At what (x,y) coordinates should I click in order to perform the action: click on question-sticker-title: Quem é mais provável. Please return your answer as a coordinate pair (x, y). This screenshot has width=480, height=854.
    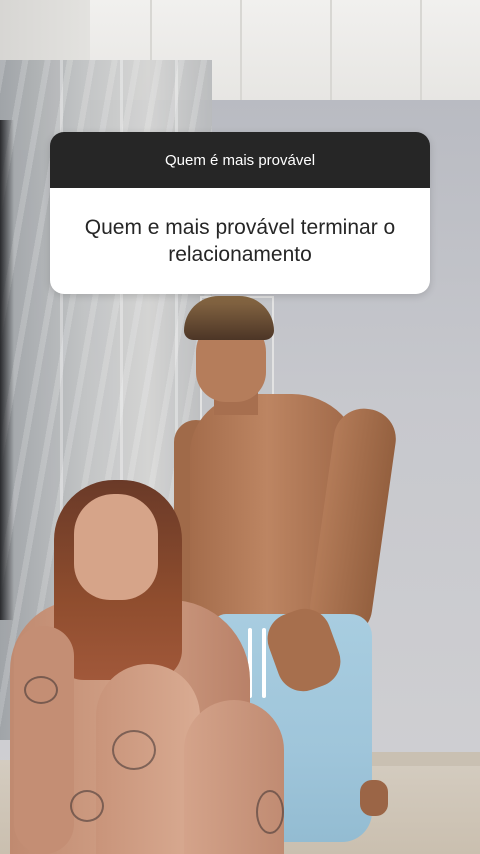
    Looking at the image, I should click on (240, 160).